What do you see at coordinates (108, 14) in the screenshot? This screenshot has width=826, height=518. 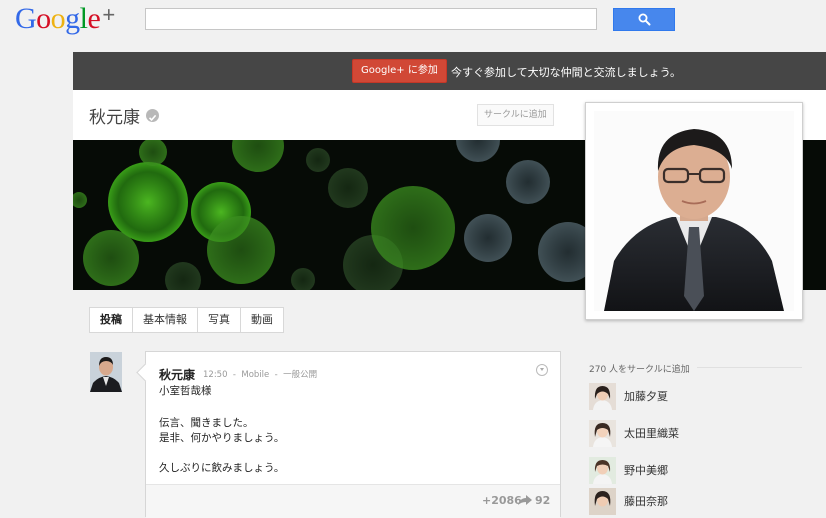 I see `logo-plus: +` at bounding box center [108, 14].